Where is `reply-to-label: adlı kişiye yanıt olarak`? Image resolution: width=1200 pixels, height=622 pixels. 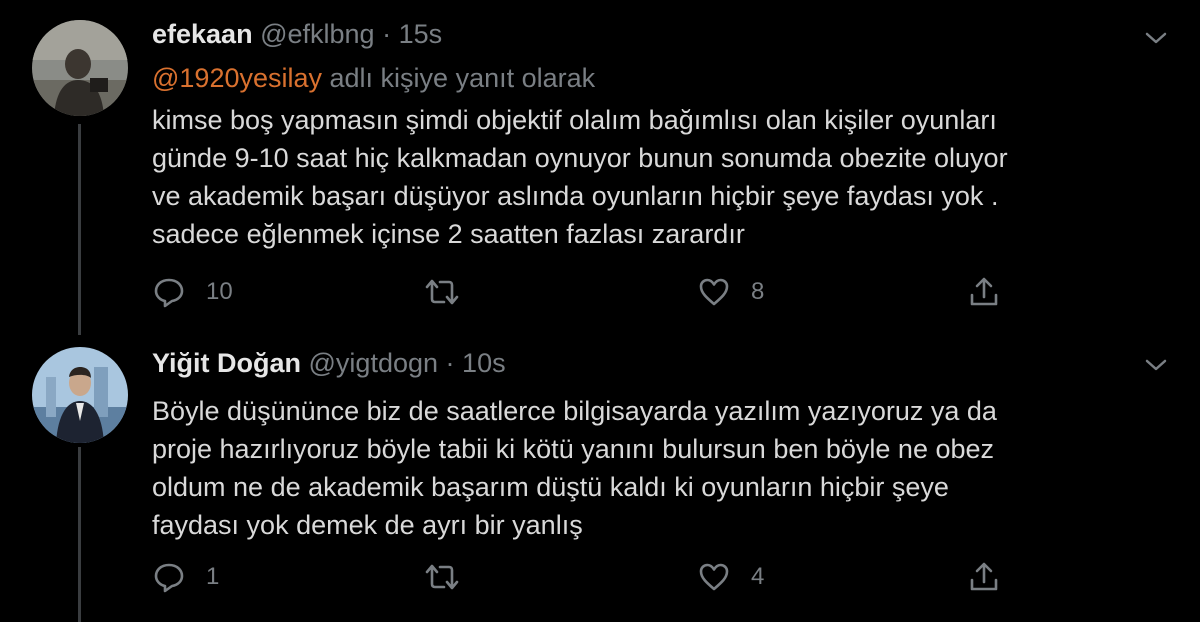
reply-to-label: adlı kişiye yanıt olarak is located at coordinates (459, 78).